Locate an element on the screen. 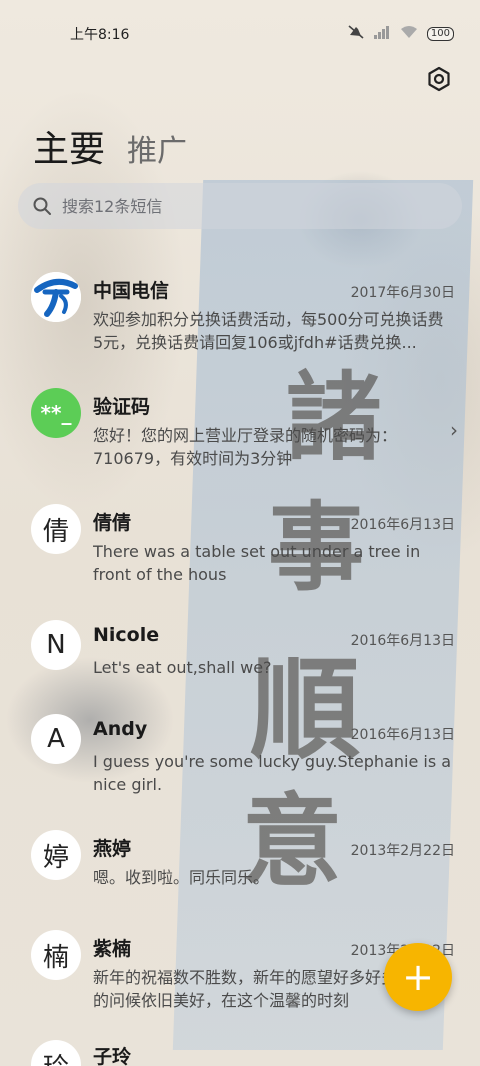 The width and height of the screenshot is (480, 1066). message-date: 2017年6月30日 is located at coordinates (402, 293).